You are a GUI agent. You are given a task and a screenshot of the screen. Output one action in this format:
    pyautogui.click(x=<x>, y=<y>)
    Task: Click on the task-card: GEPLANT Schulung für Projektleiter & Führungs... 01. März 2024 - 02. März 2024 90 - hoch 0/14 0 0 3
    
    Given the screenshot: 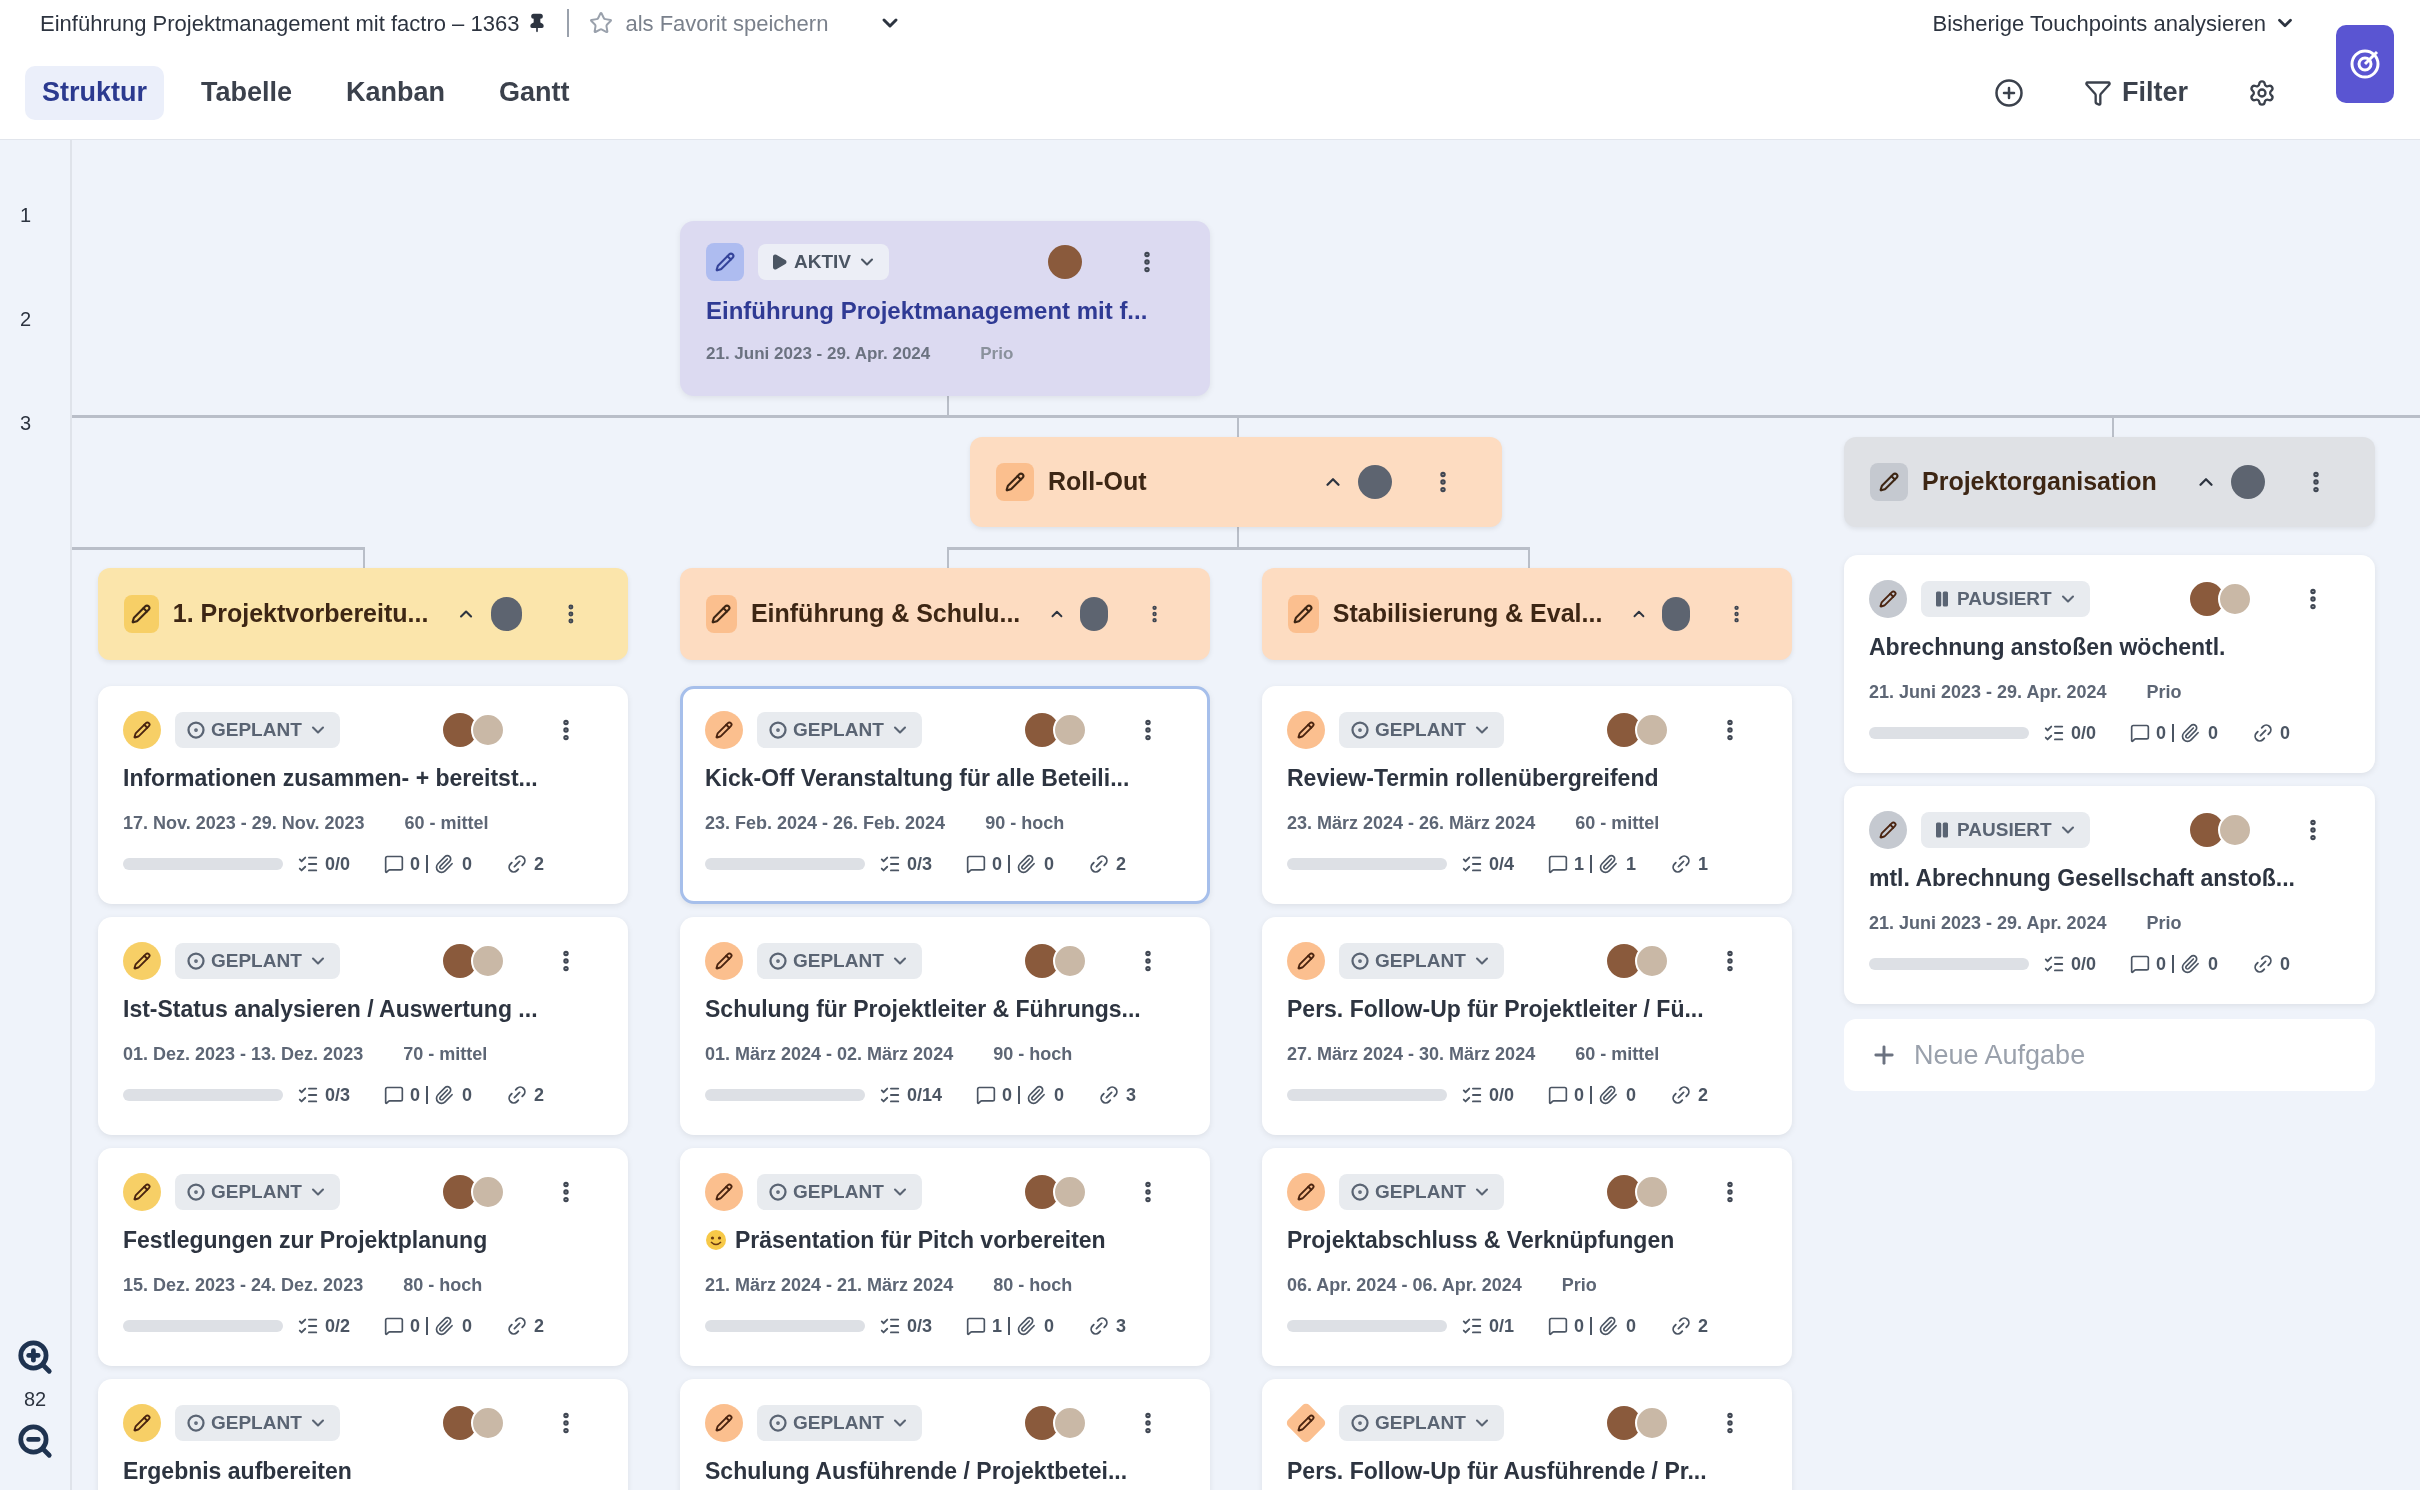 What is the action you would take?
    pyautogui.click(x=945, y=1026)
    